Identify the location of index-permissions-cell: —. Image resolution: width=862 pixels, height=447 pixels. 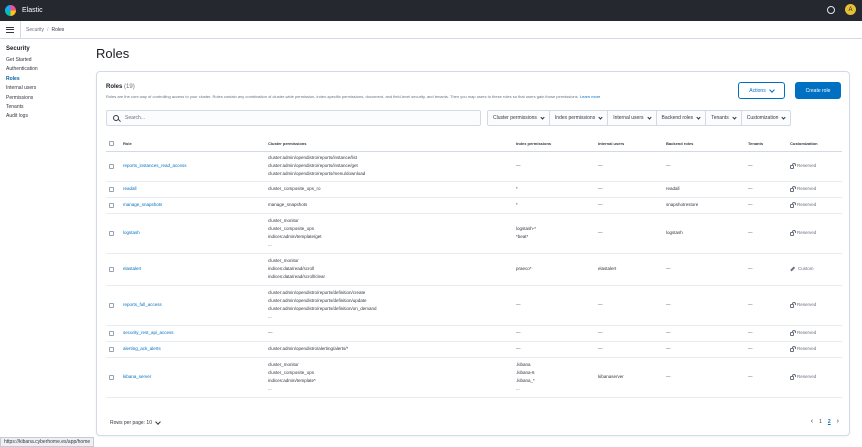
(554, 166).